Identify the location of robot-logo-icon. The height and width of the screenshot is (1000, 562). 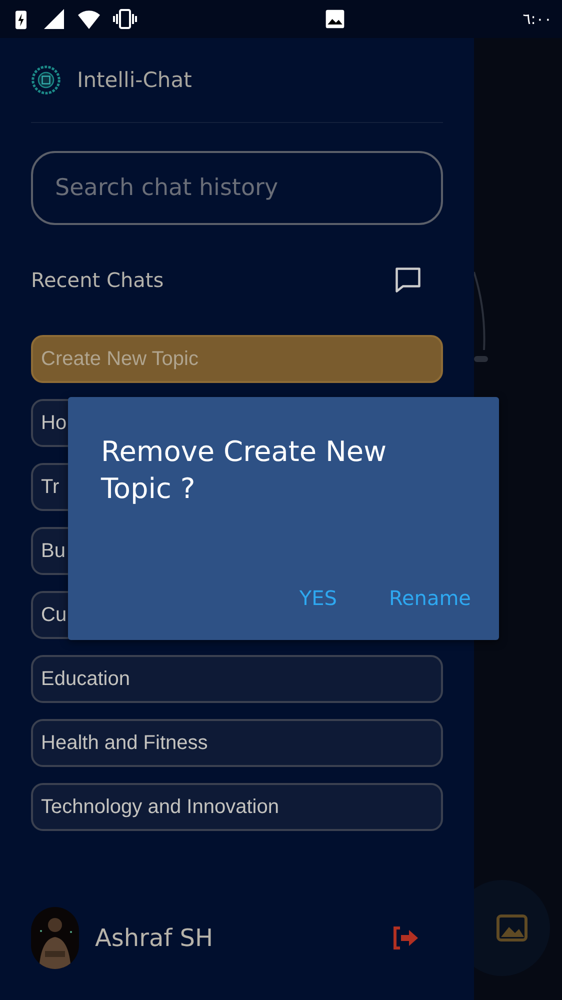
(46, 80).